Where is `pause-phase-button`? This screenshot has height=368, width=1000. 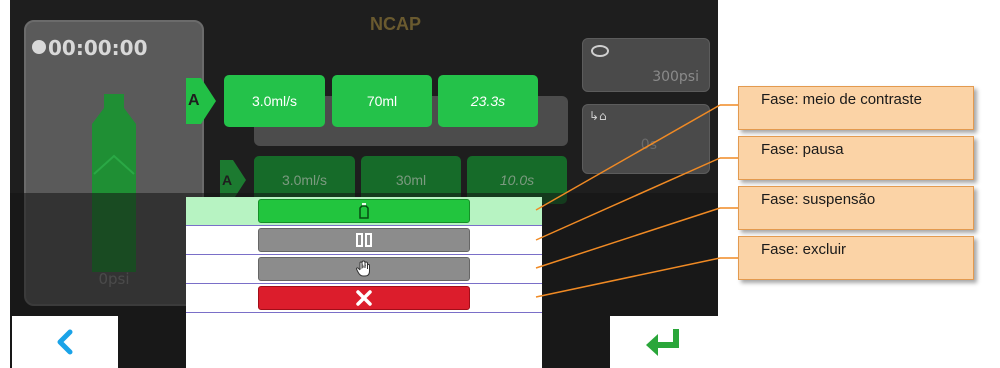 pause-phase-button is located at coordinates (364, 240).